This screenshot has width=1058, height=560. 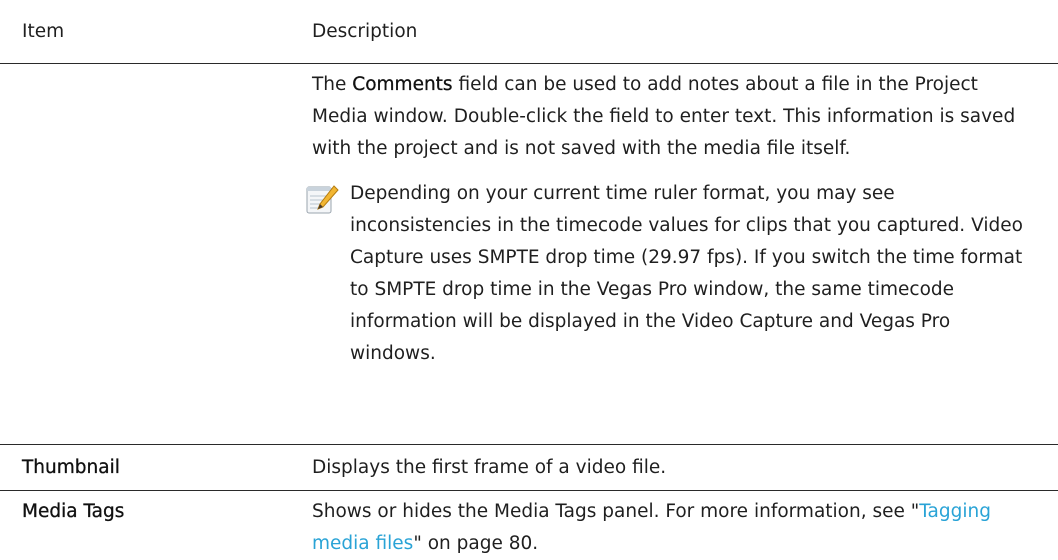 I want to click on header-description: Description, so click(x=365, y=31).